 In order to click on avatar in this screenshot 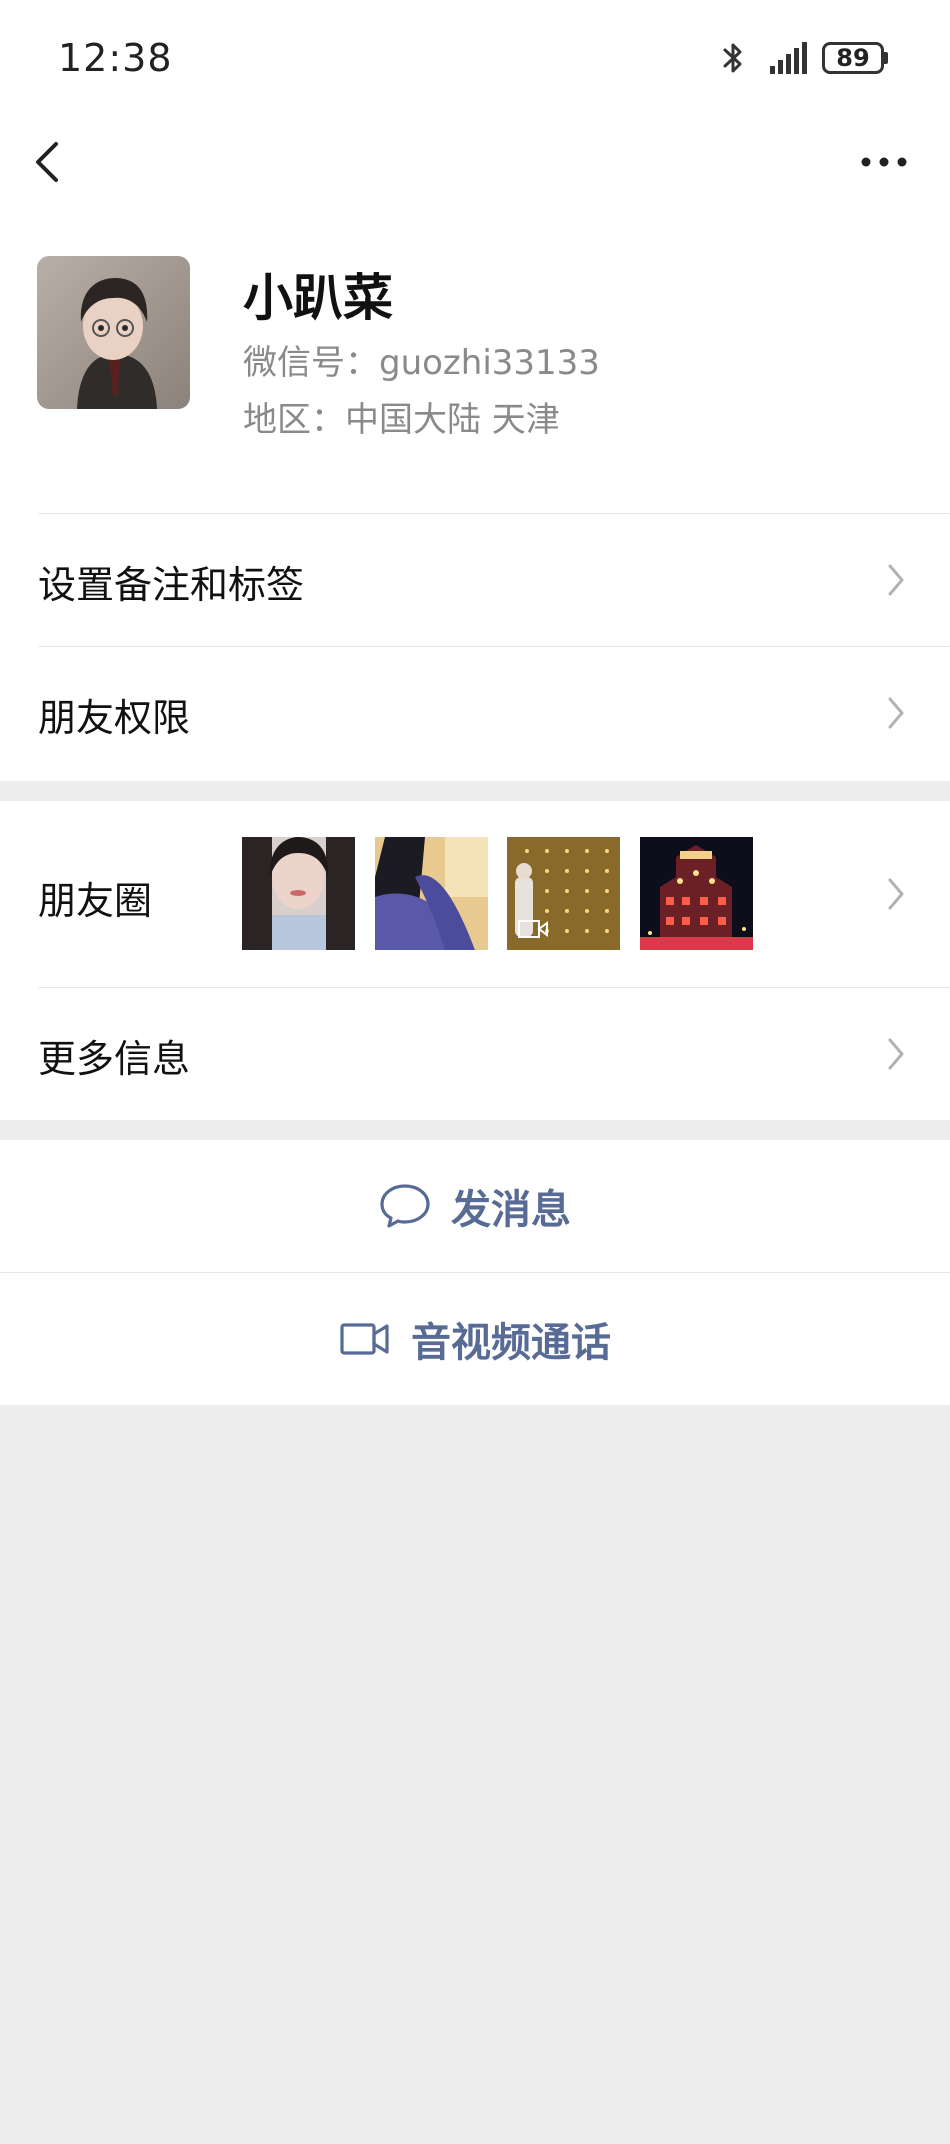, I will do `click(113, 332)`.